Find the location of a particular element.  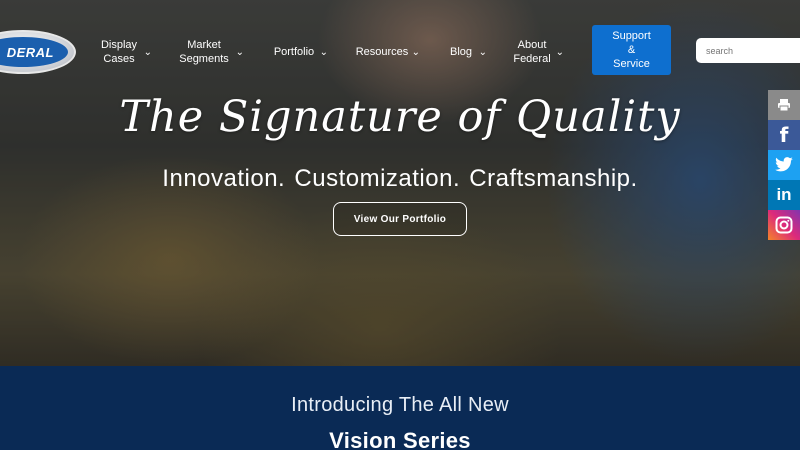

facebook-icon: f is located at coordinates (784, 135).